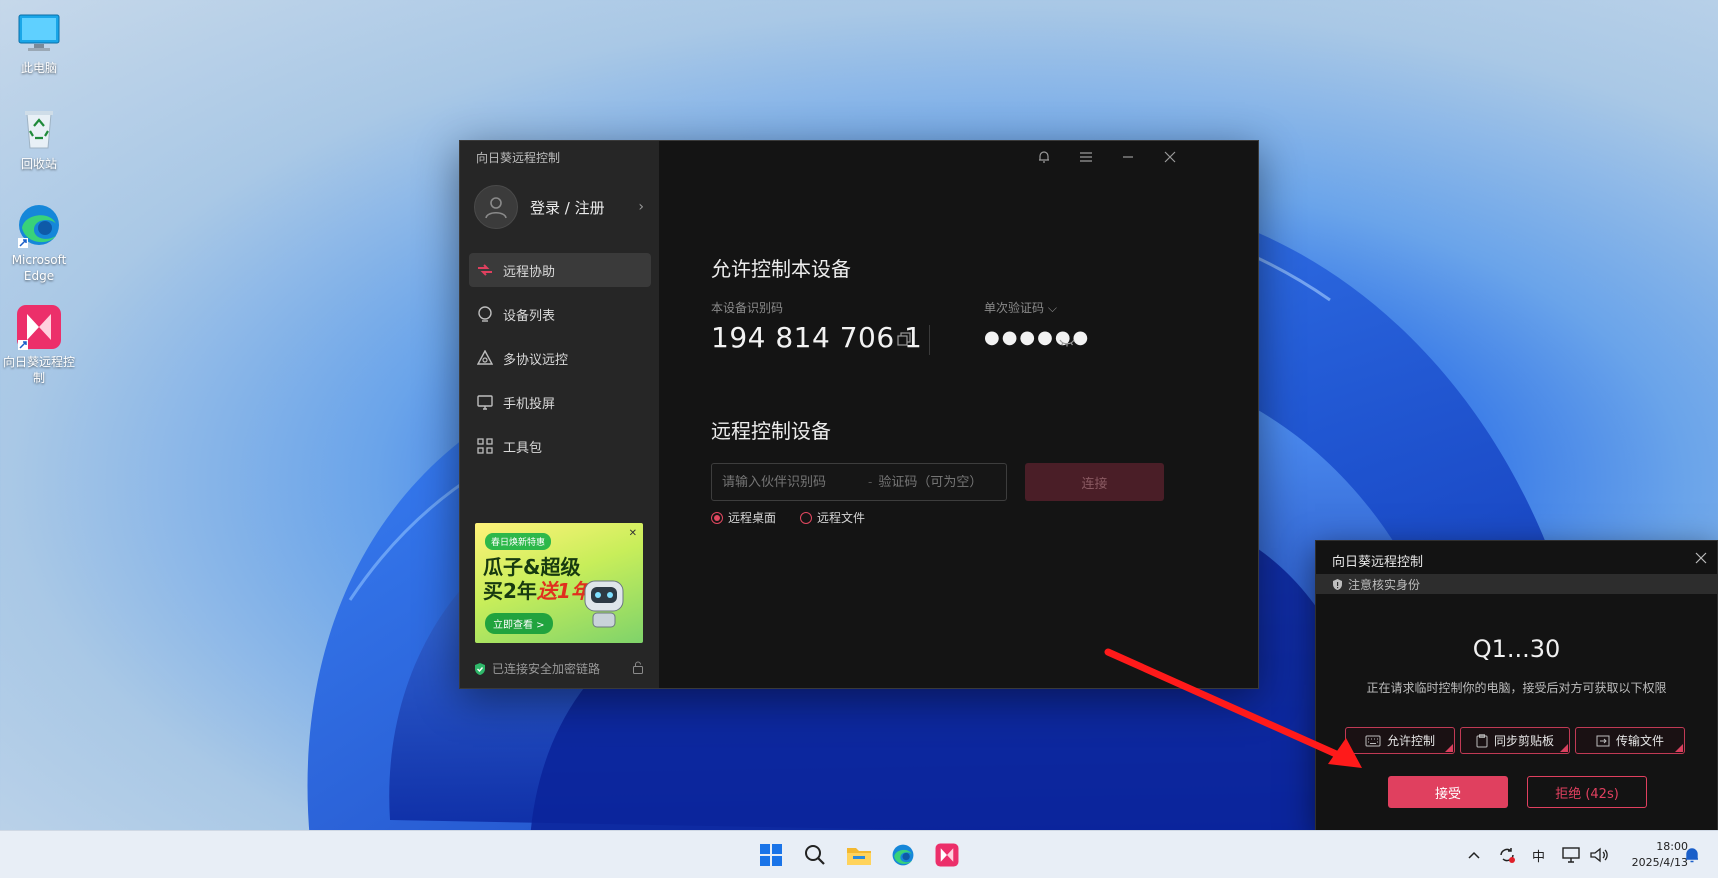  What do you see at coordinates (641, 207) in the screenshot?
I see `chevron-right-icon: ›` at bounding box center [641, 207].